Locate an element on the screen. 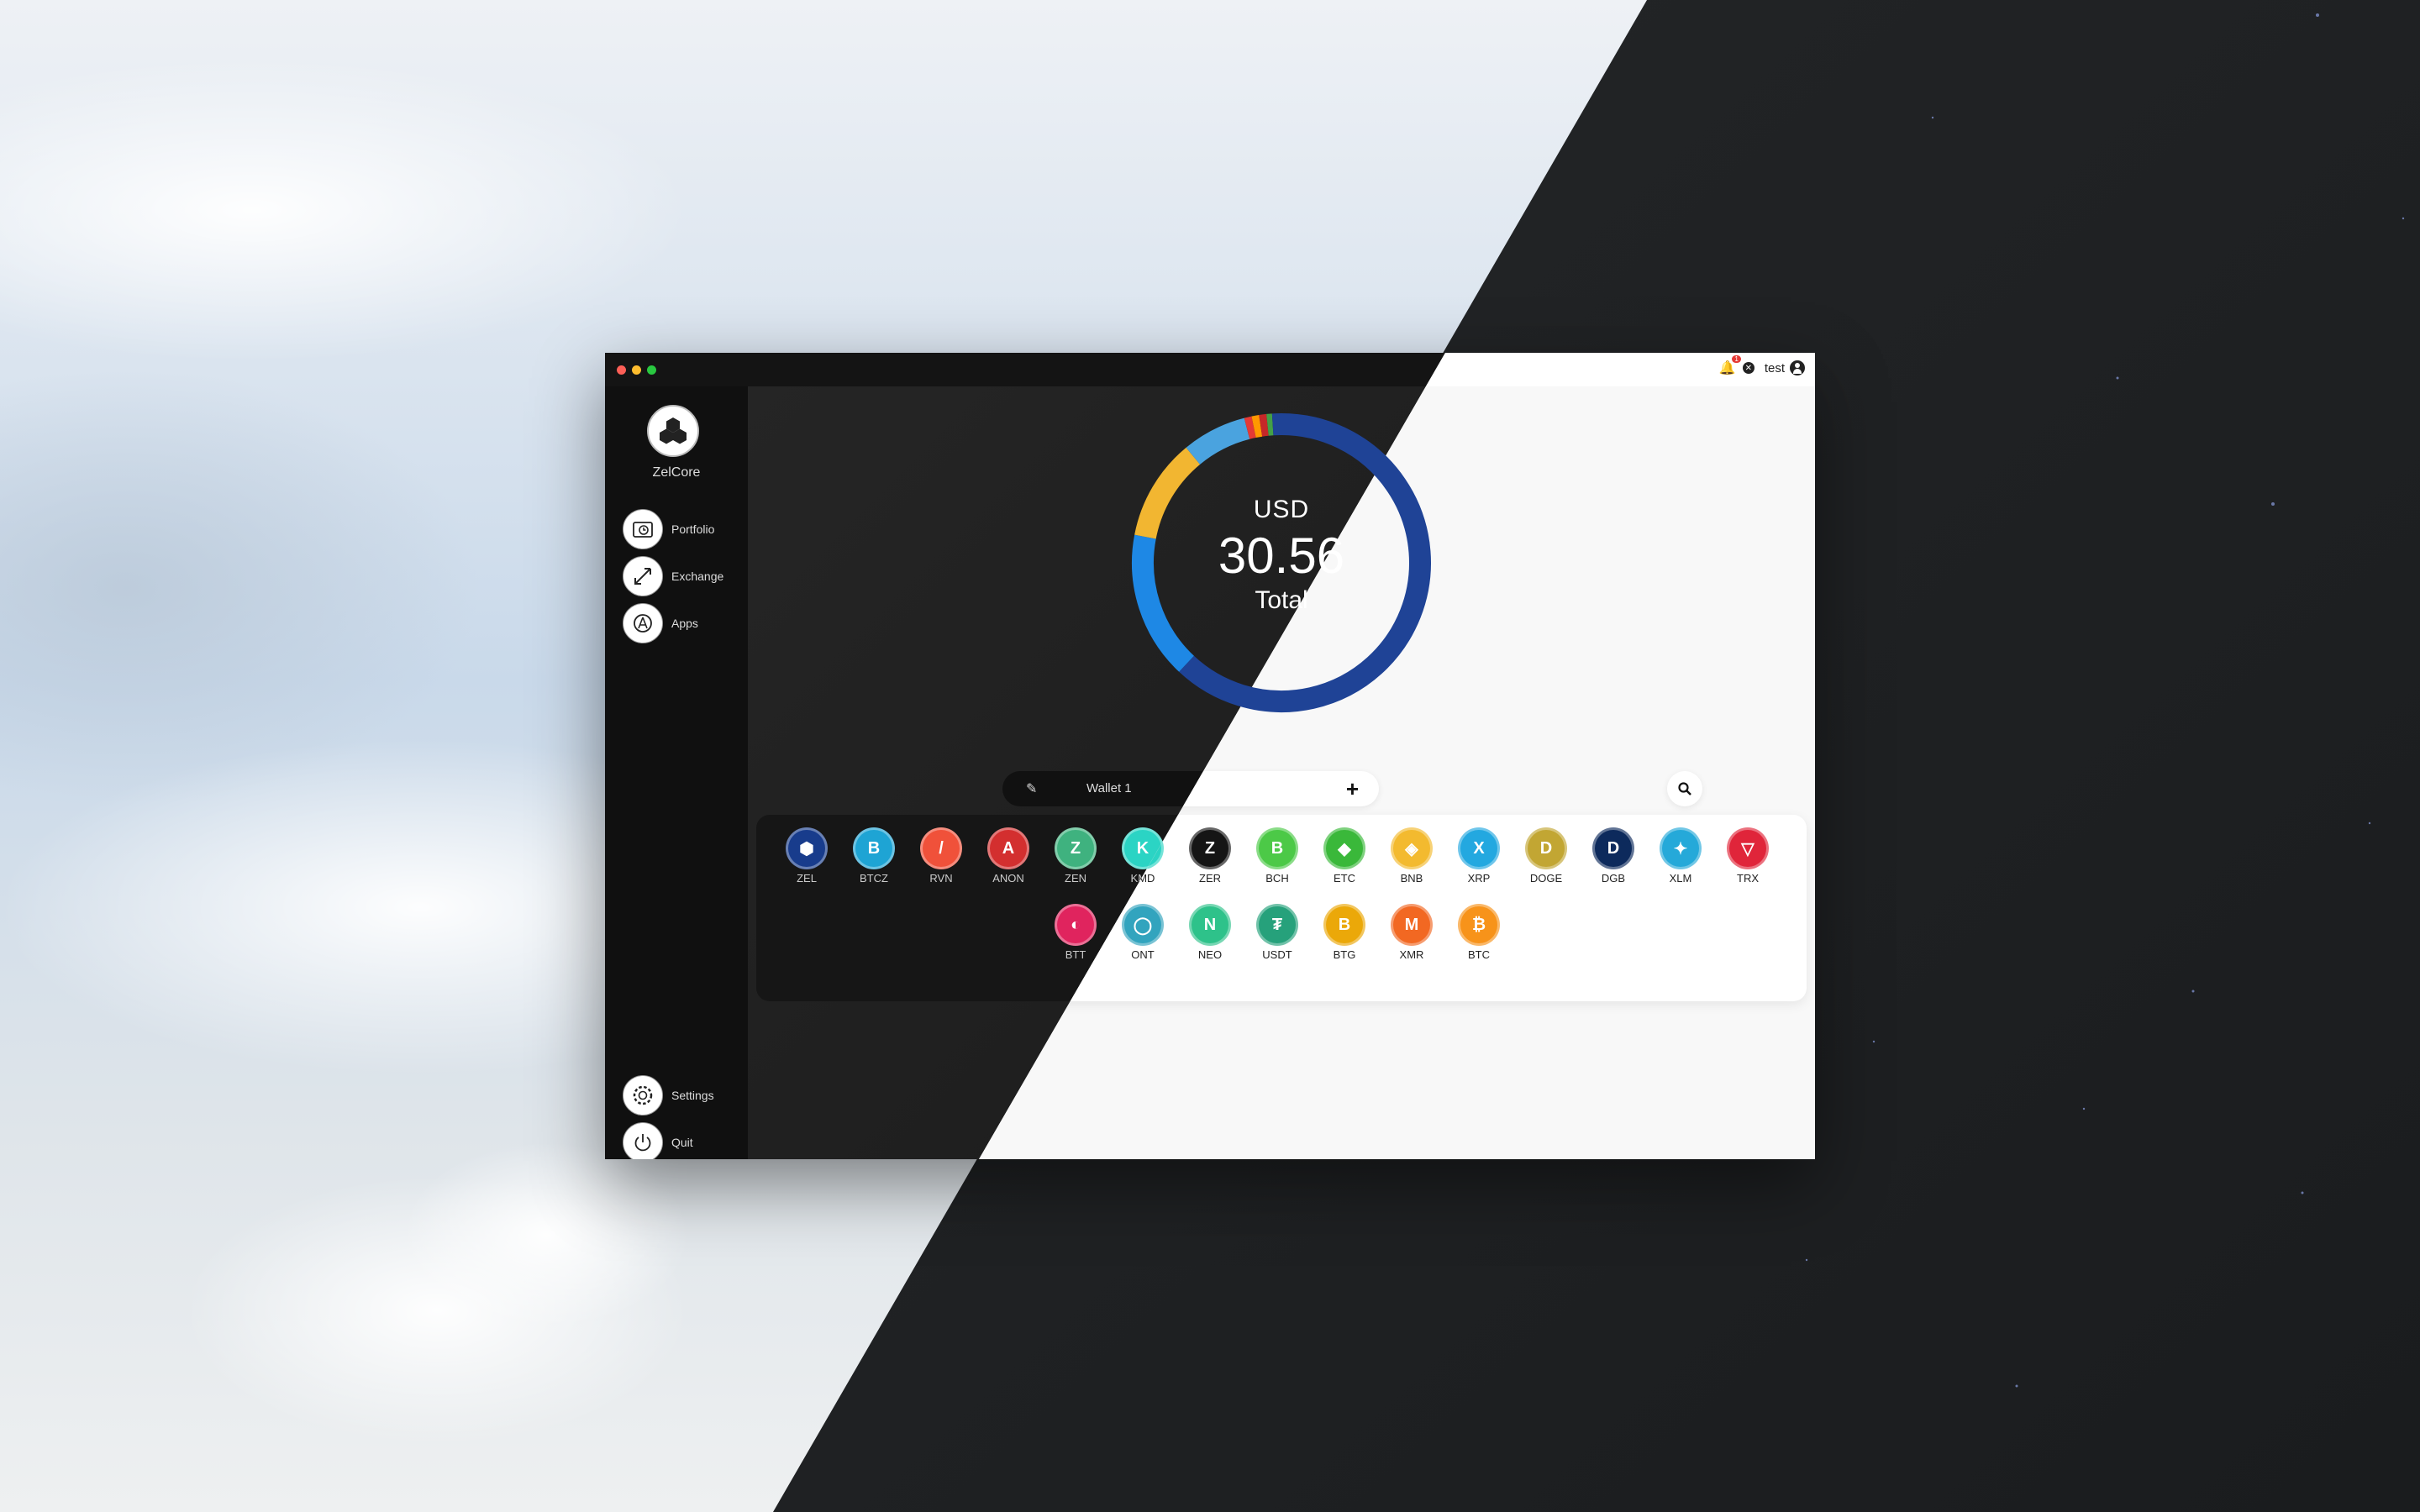 The width and height of the screenshot is (2420, 1512). notification-bell-icon: 🔔 1 is located at coordinates (1730, 365).